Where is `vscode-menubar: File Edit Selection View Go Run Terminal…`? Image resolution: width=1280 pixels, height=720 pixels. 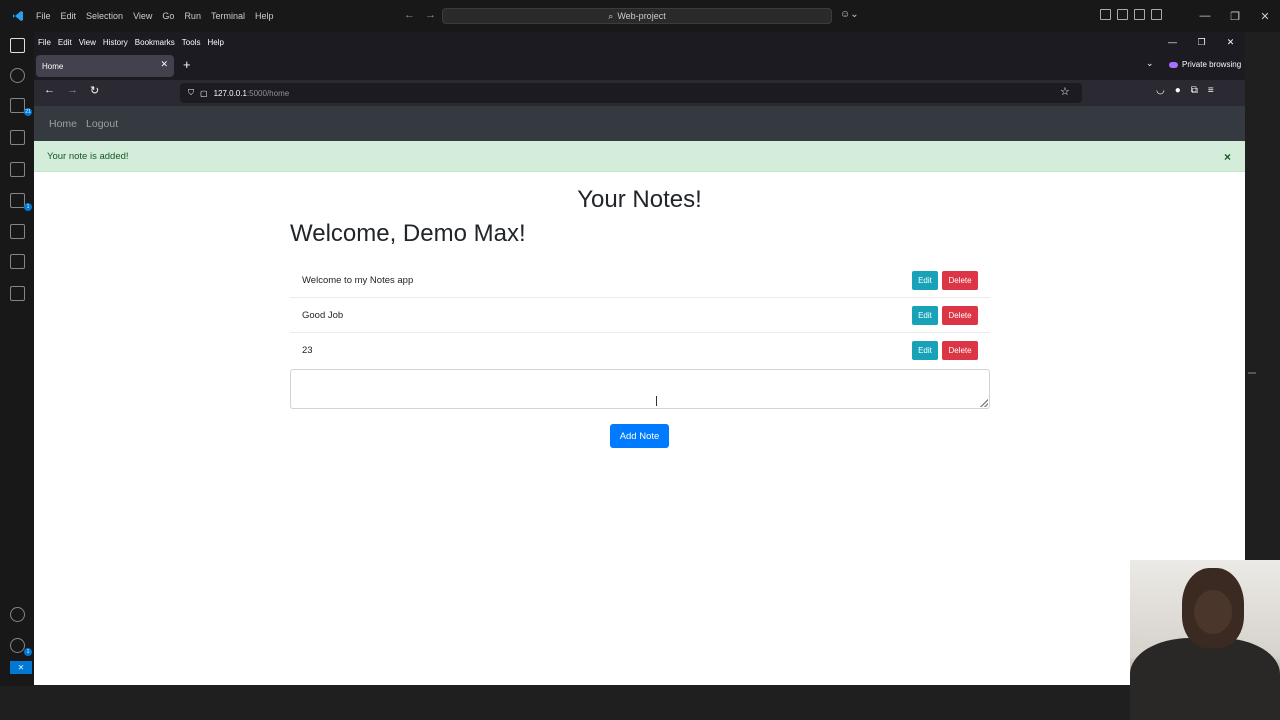 vscode-menubar: File Edit Selection View Go Run Terminal… is located at coordinates (154, 16).